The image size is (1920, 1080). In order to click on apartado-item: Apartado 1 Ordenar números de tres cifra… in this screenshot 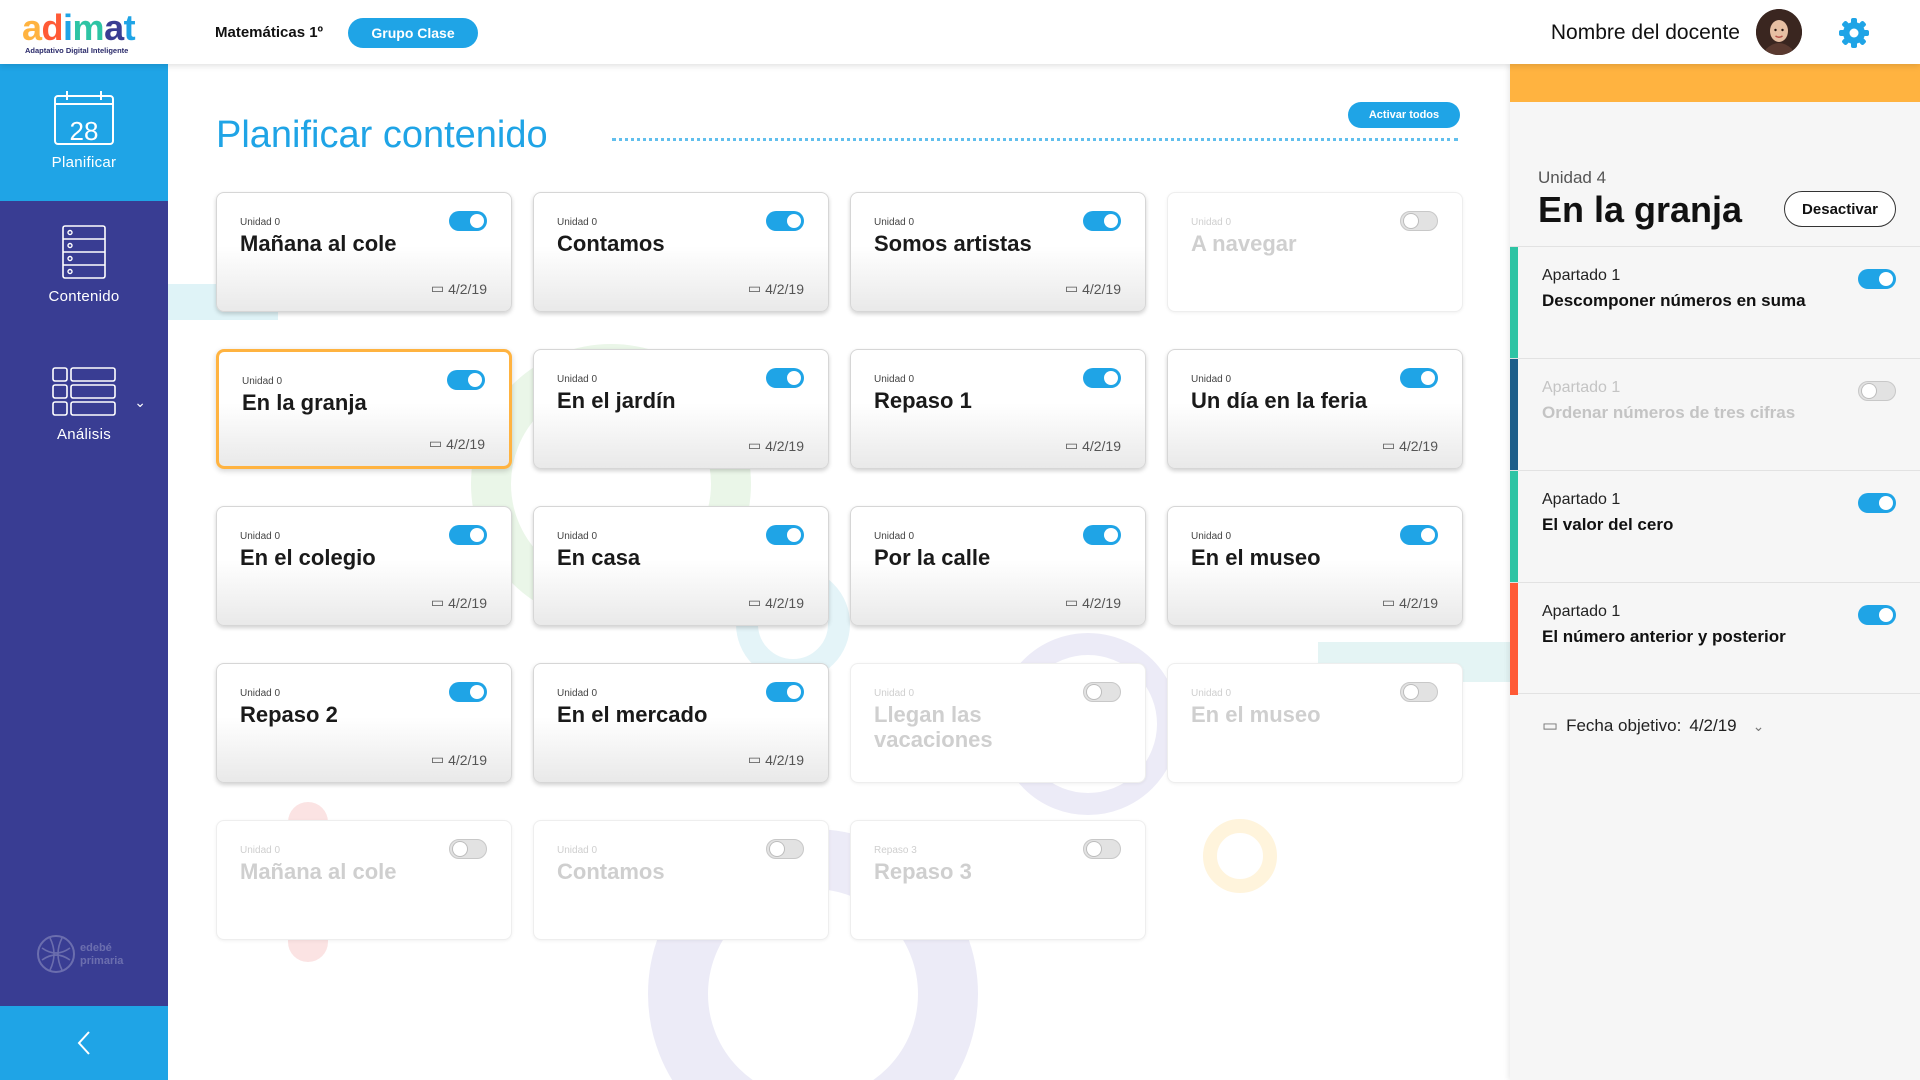, I will do `click(1715, 414)`.